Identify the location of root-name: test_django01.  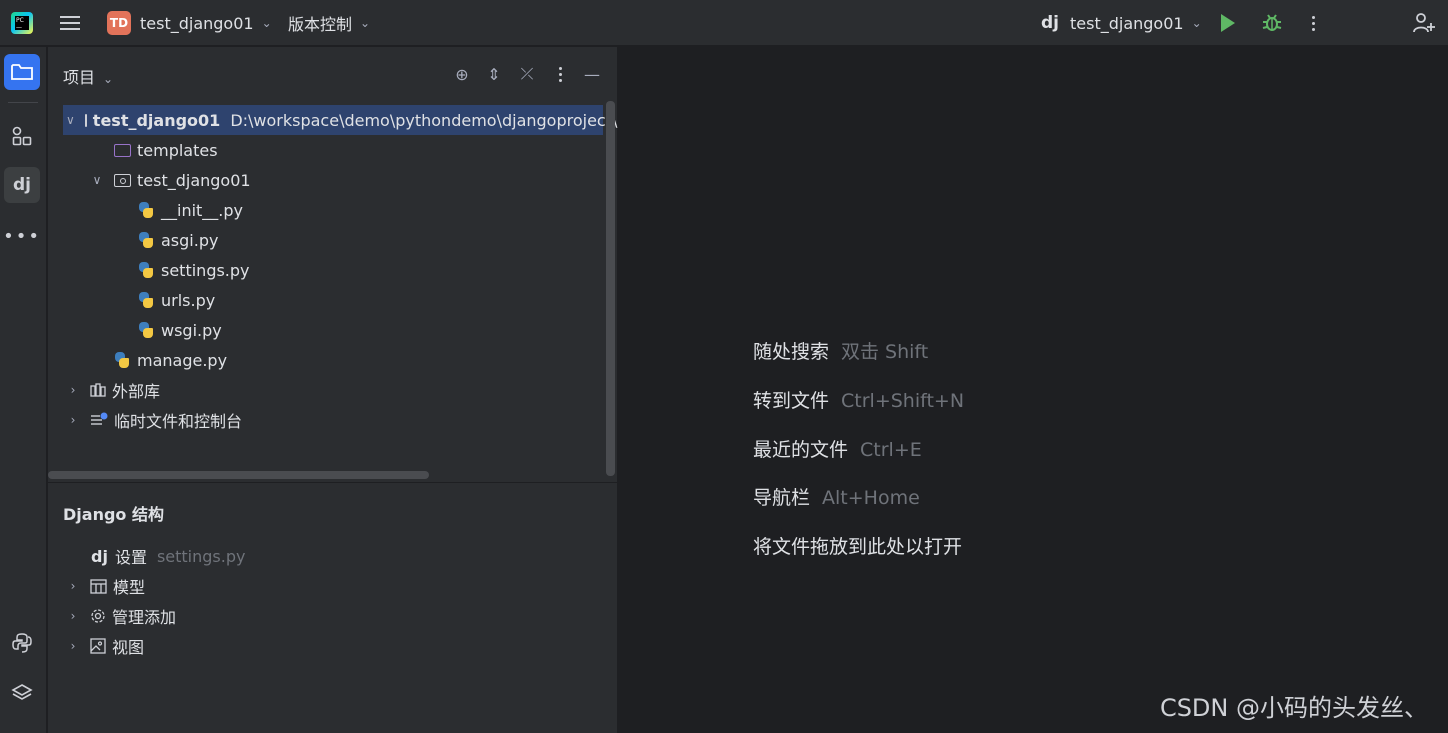
(156, 120).